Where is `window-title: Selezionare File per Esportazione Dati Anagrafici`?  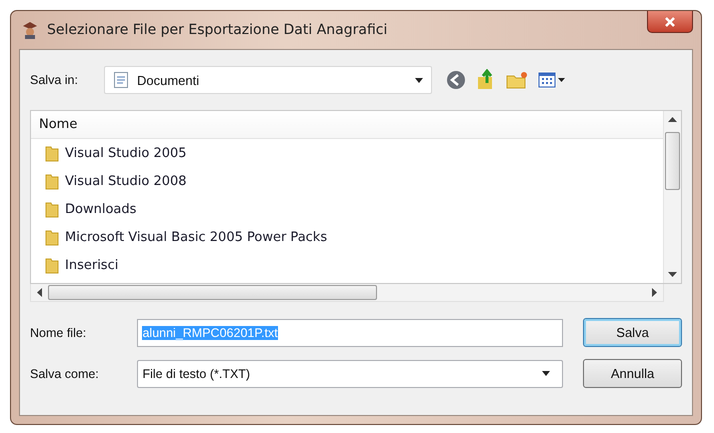
window-title: Selezionare File per Esportazione Dati Anagrafici is located at coordinates (217, 30).